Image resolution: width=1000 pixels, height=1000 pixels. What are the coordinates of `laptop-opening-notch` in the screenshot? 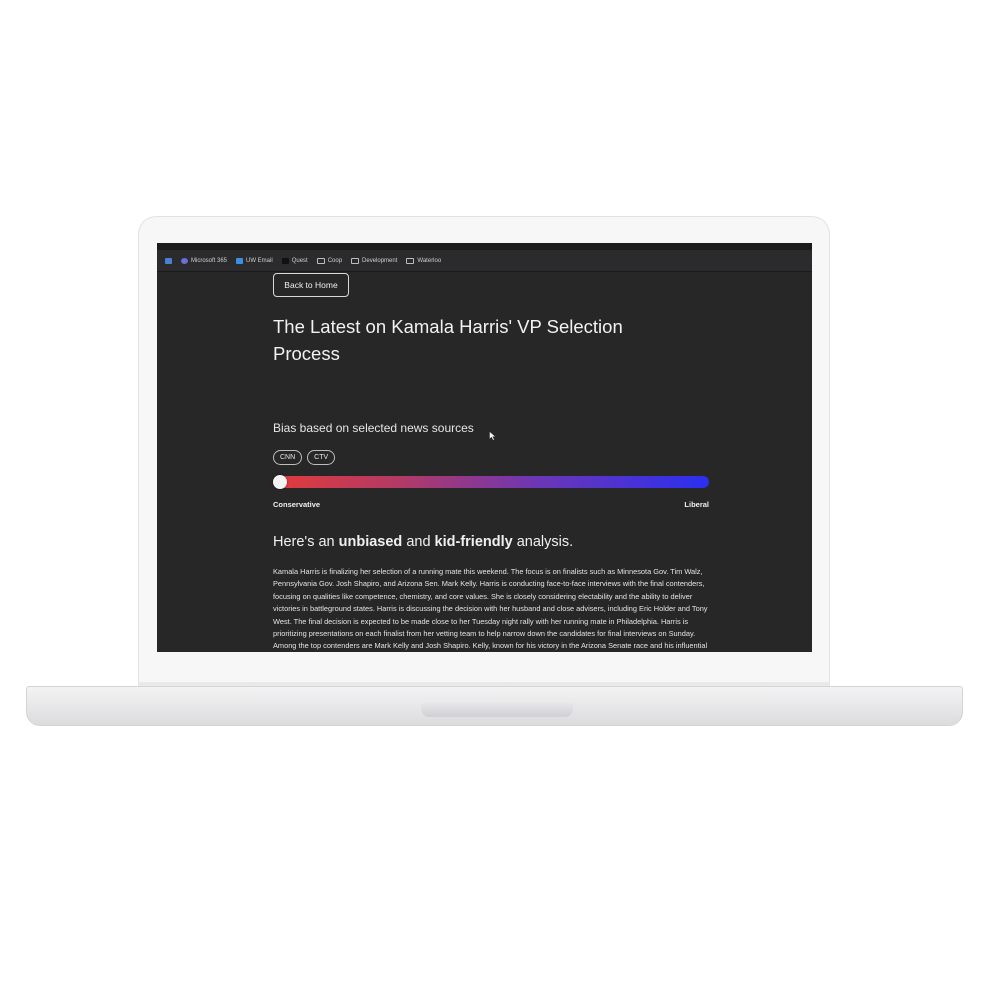 It's located at (497, 710).